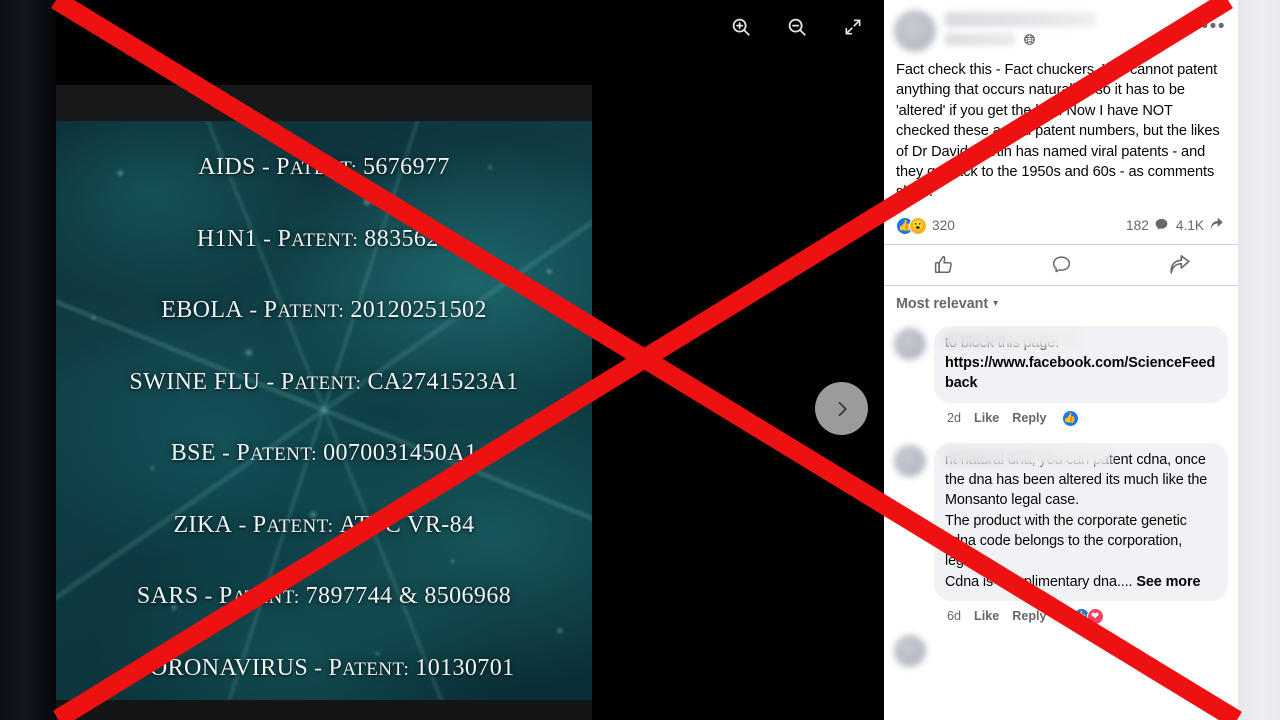 The height and width of the screenshot is (720, 1280). I want to click on engagement-counts: 182 4.1K, so click(1175, 226).